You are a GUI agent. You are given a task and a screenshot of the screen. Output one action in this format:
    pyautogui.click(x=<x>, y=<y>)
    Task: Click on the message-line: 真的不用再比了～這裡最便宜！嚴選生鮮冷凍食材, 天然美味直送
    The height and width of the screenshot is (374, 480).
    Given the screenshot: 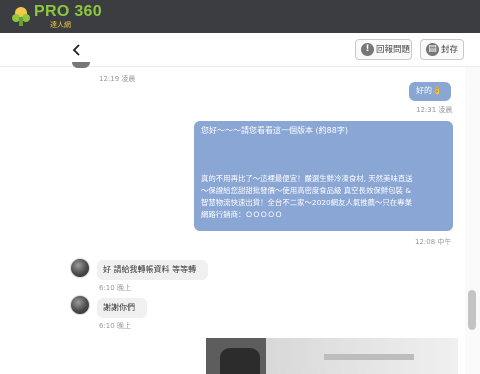 What is the action you would take?
    pyautogui.click(x=307, y=178)
    